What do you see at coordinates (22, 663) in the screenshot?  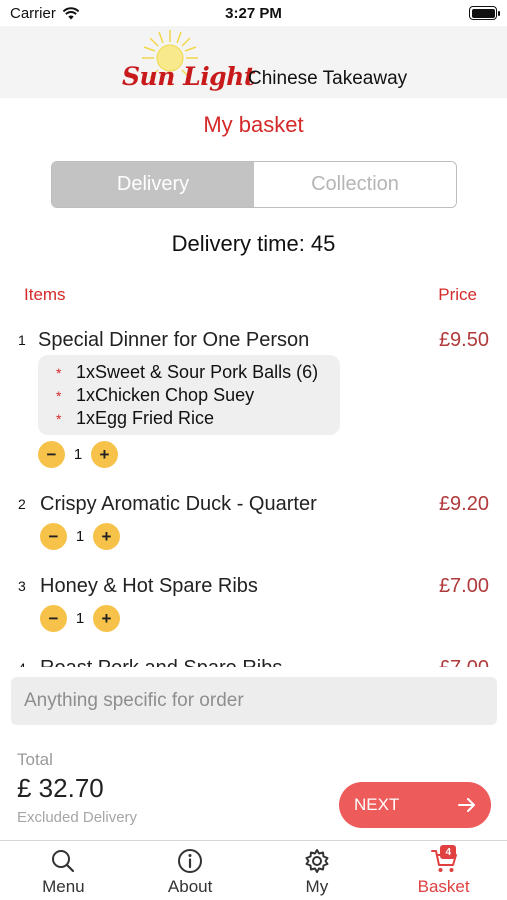 I see `item-number: 4` at bounding box center [22, 663].